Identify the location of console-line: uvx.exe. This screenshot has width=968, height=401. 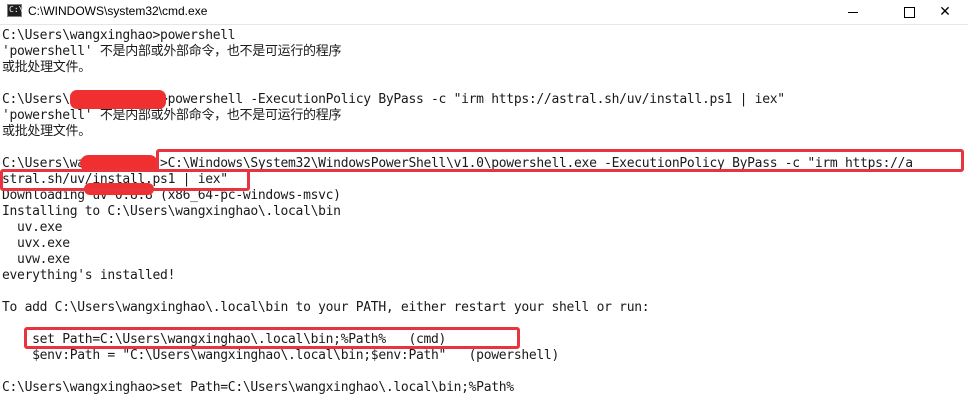
(36, 243).